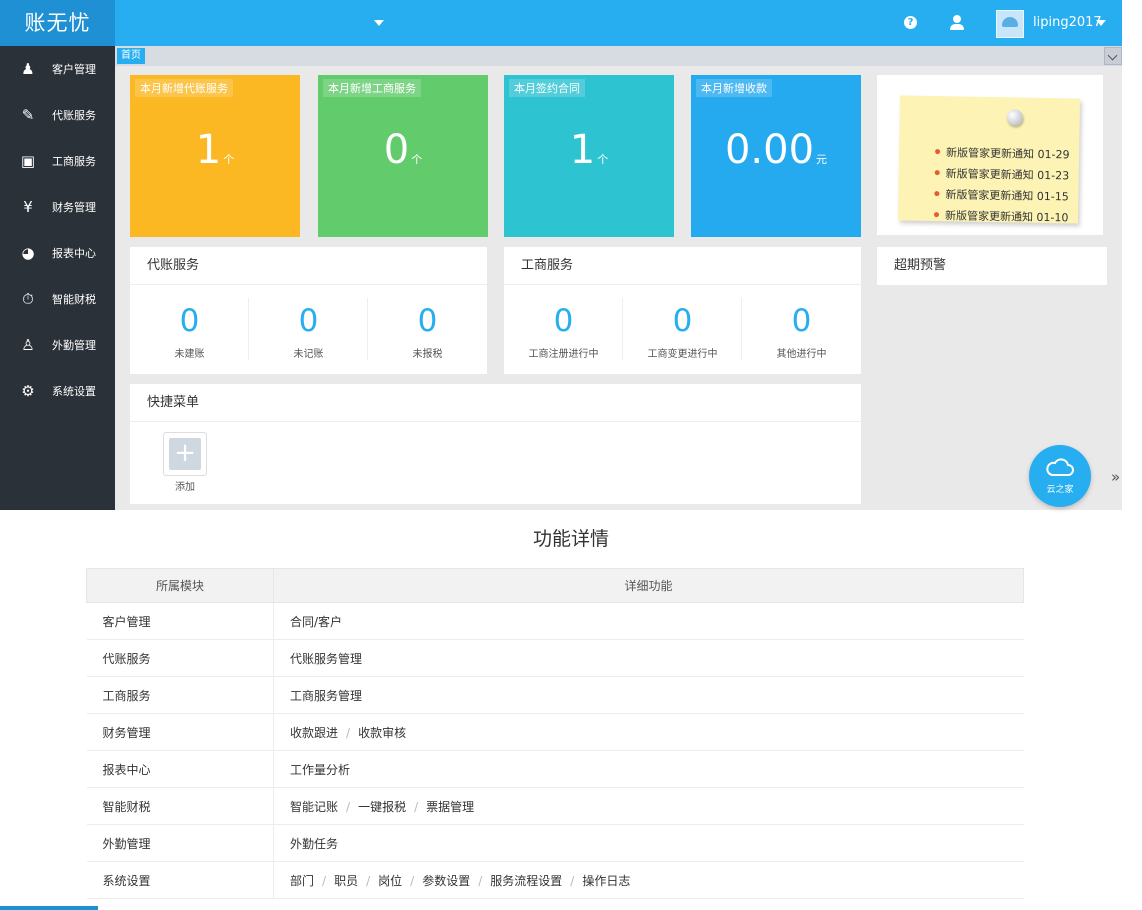  Describe the element at coordinates (682, 266) in the screenshot. I see `panel-title: 工商服务` at that location.